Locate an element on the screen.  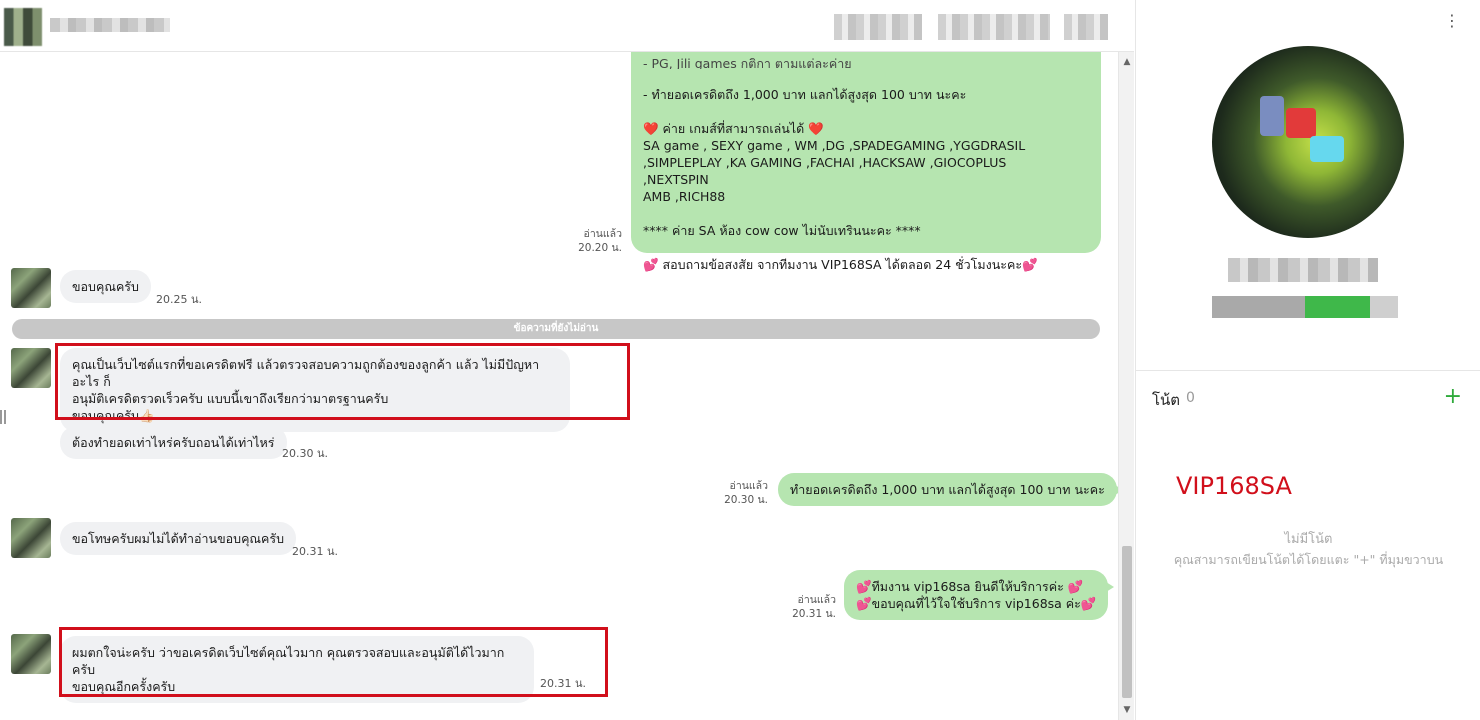
empty-notes-title: ไม่มีโน้ต is located at coordinates (1308, 539).